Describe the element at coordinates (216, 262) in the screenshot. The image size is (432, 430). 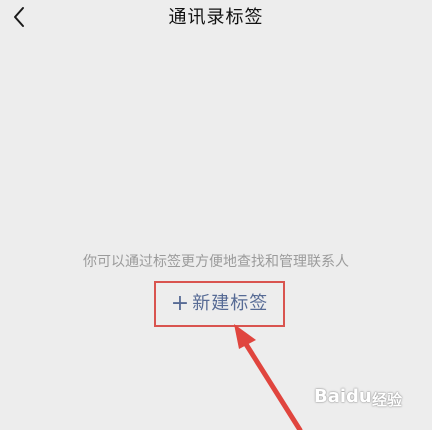
I see `empty-state-hint: 你可以通过标签更方便地查找和管理联系人` at that location.